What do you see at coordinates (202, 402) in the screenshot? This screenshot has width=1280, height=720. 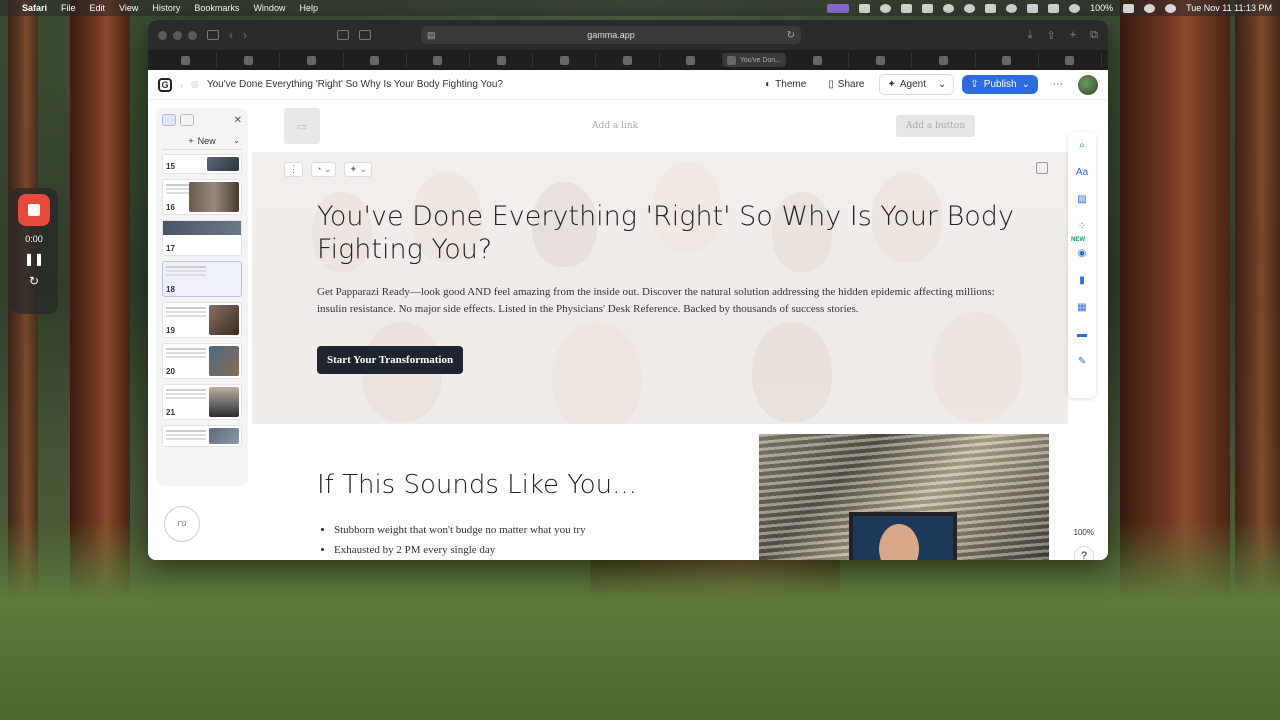 I see `slide-thumbnail: 21` at bounding box center [202, 402].